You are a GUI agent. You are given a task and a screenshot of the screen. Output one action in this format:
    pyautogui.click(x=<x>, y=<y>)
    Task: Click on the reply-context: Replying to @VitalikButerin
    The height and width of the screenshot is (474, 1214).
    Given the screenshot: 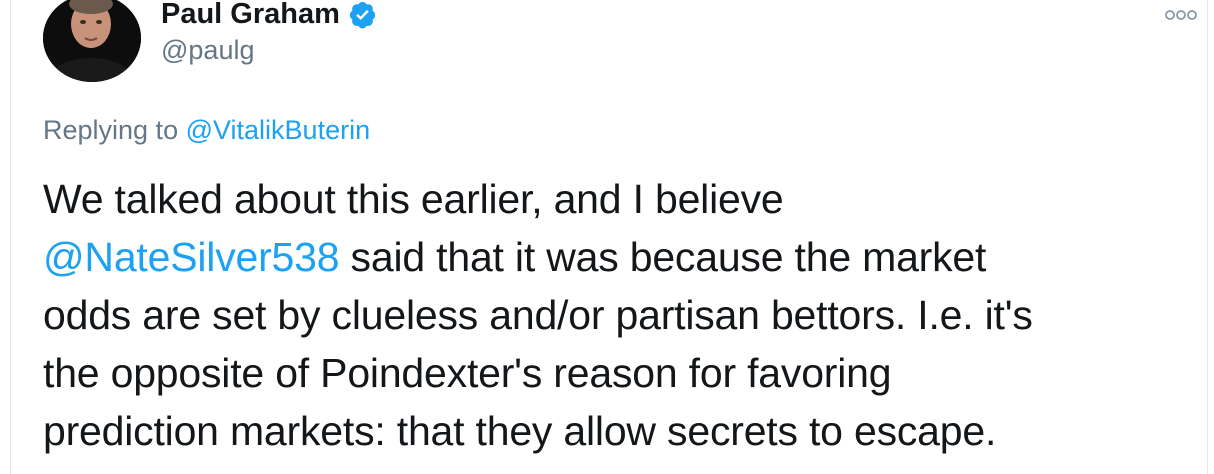 What is the action you would take?
    pyautogui.click(x=206, y=130)
    